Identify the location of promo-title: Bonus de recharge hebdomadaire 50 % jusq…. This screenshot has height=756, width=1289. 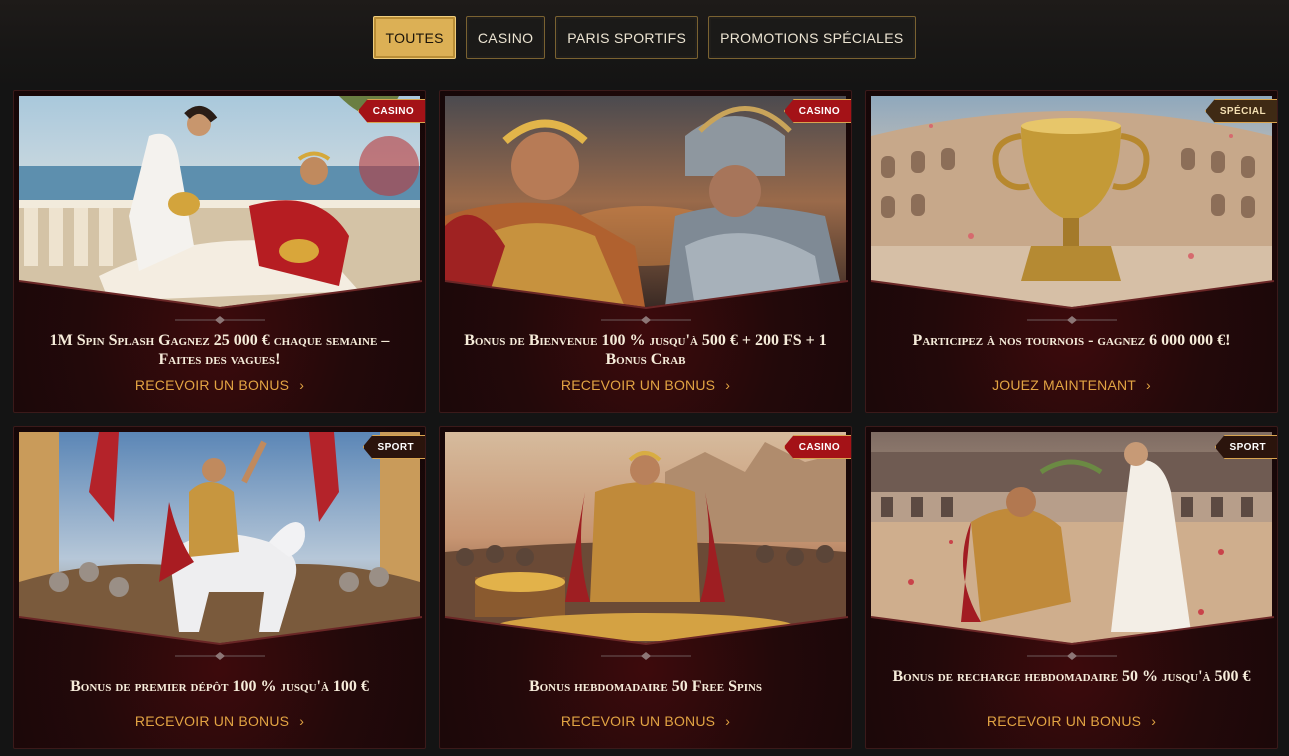
(1071, 676).